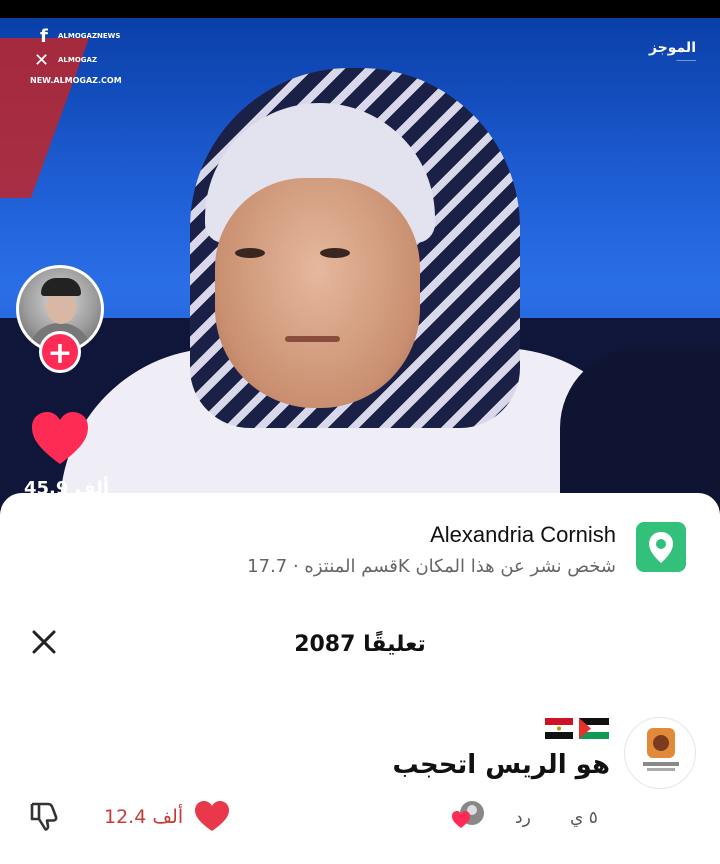  I want to click on comment-age: ٥ ي, so click(584, 818).